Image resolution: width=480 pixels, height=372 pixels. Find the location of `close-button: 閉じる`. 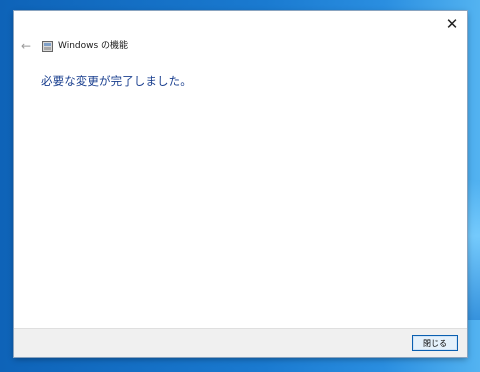

close-button: 閉じる is located at coordinates (435, 343).